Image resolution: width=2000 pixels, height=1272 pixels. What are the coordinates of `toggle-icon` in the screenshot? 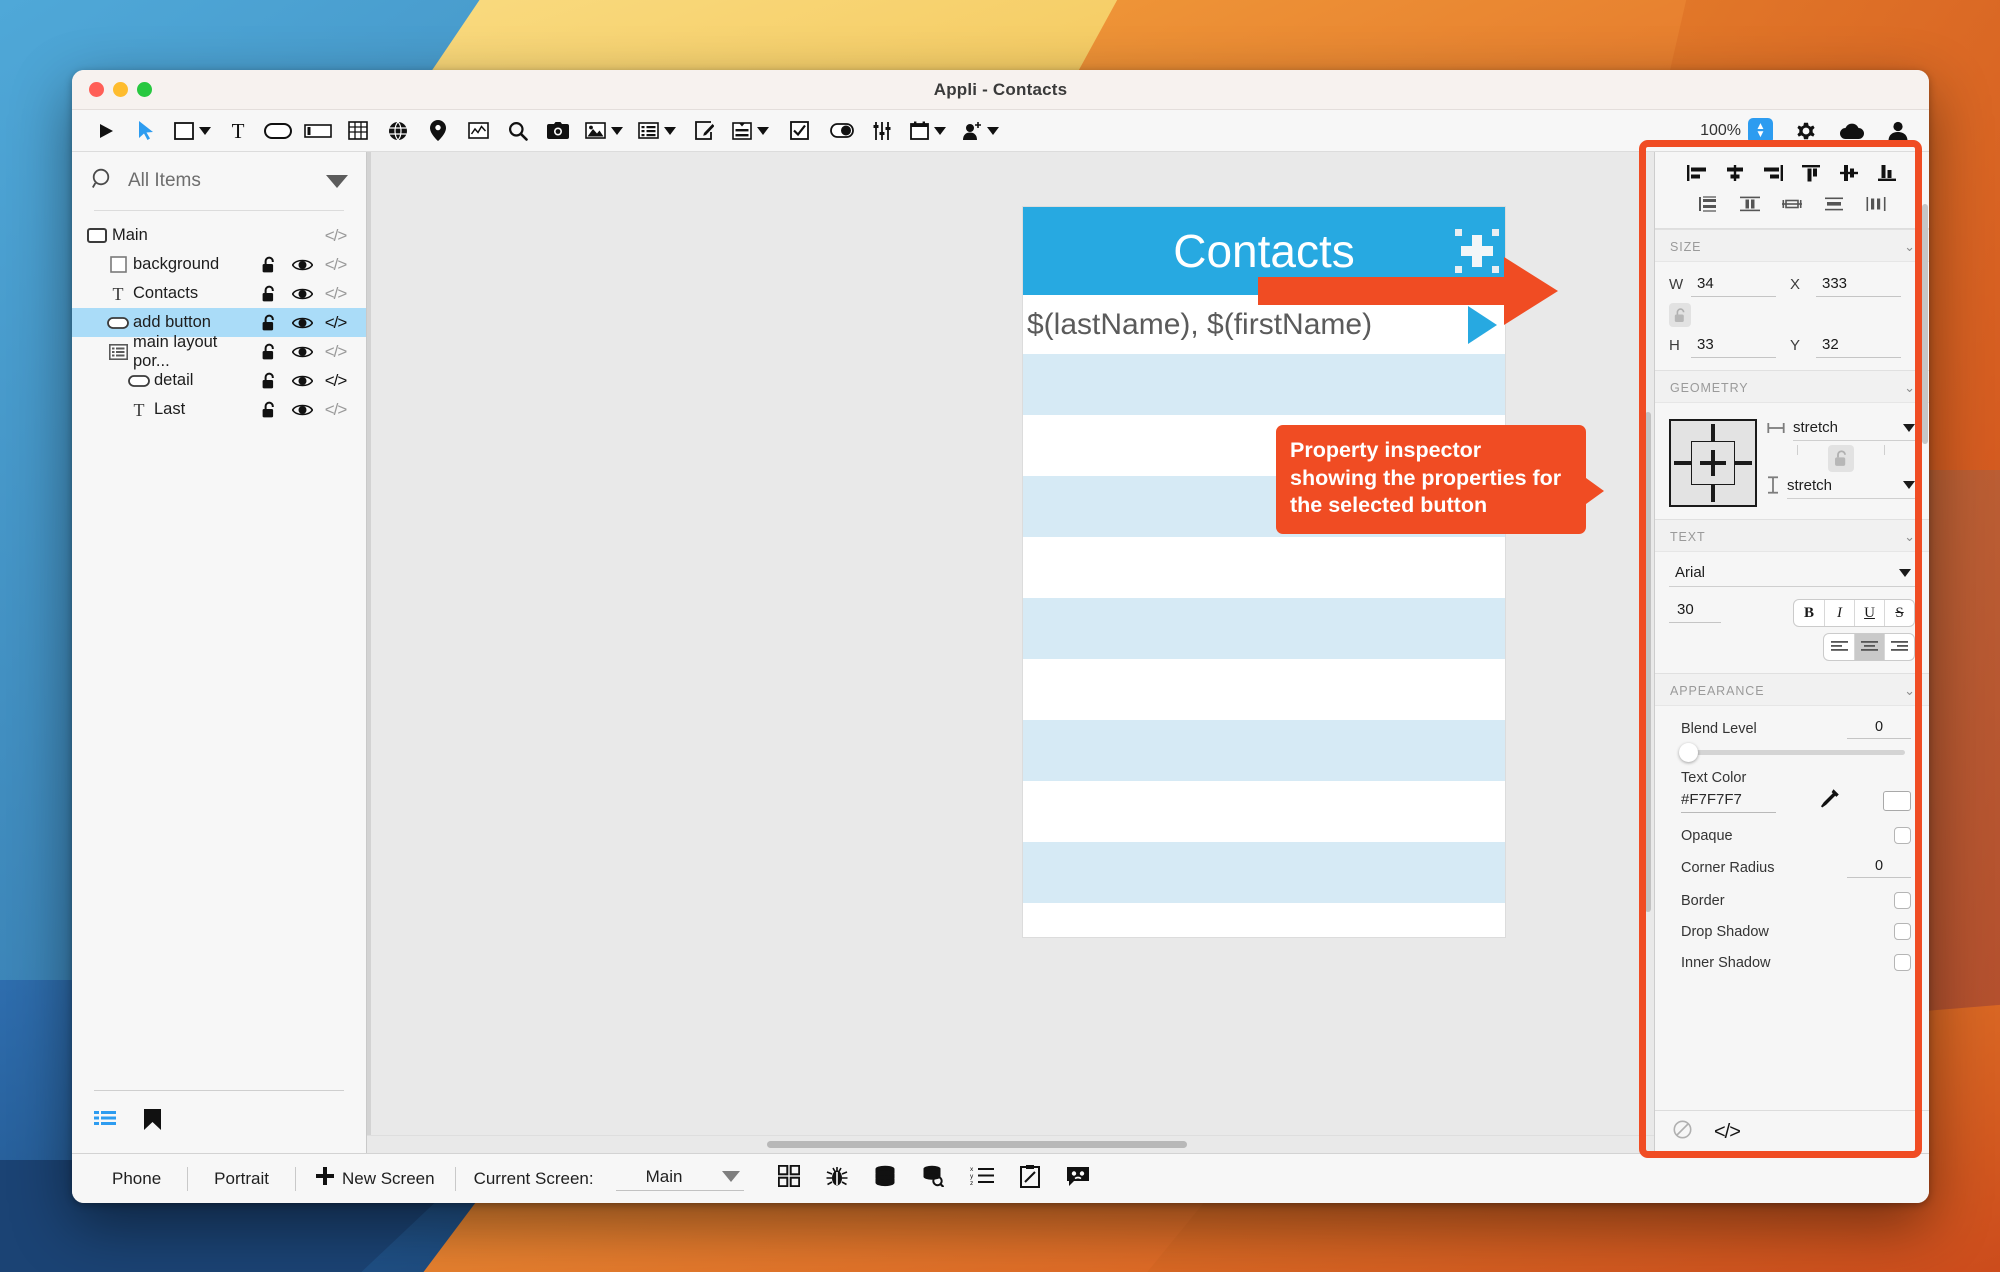 It's located at (842, 131).